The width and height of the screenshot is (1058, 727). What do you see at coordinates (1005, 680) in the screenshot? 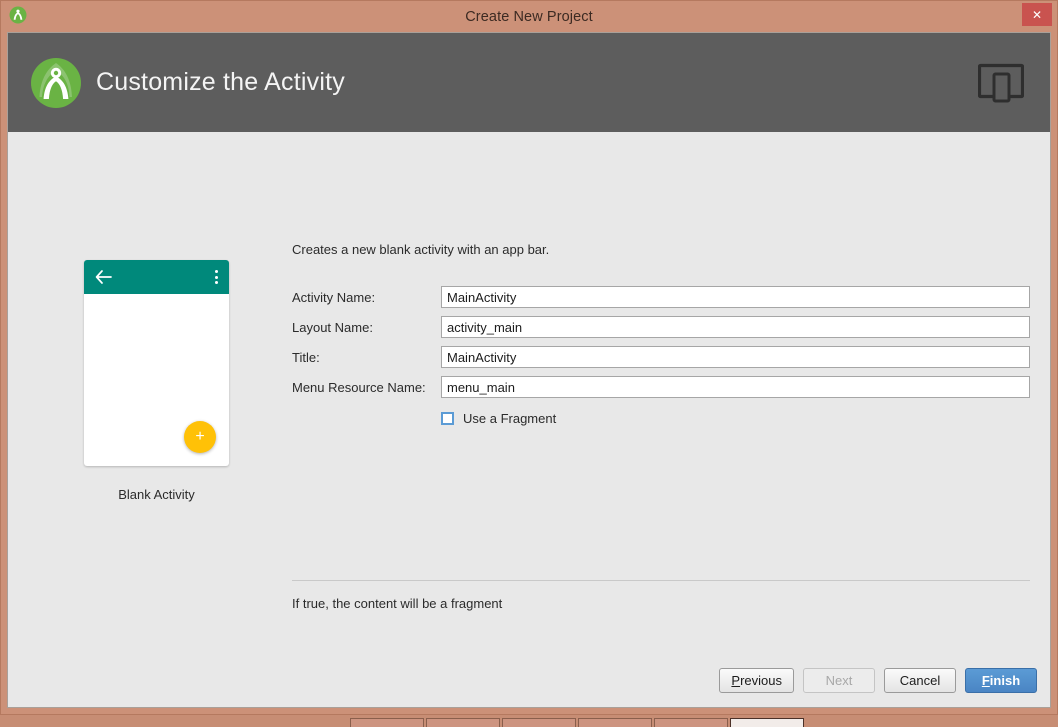
I see `finish-label: inish` at bounding box center [1005, 680].